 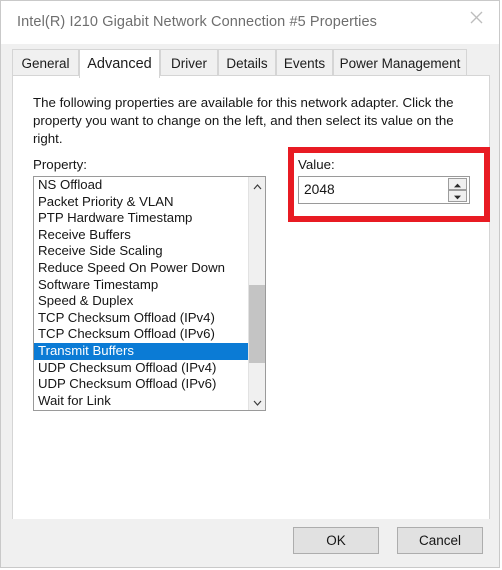 What do you see at coordinates (250, 543) in the screenshot?
I see `dialog-footer: OK Cancel` at bounding box center [250, 543].